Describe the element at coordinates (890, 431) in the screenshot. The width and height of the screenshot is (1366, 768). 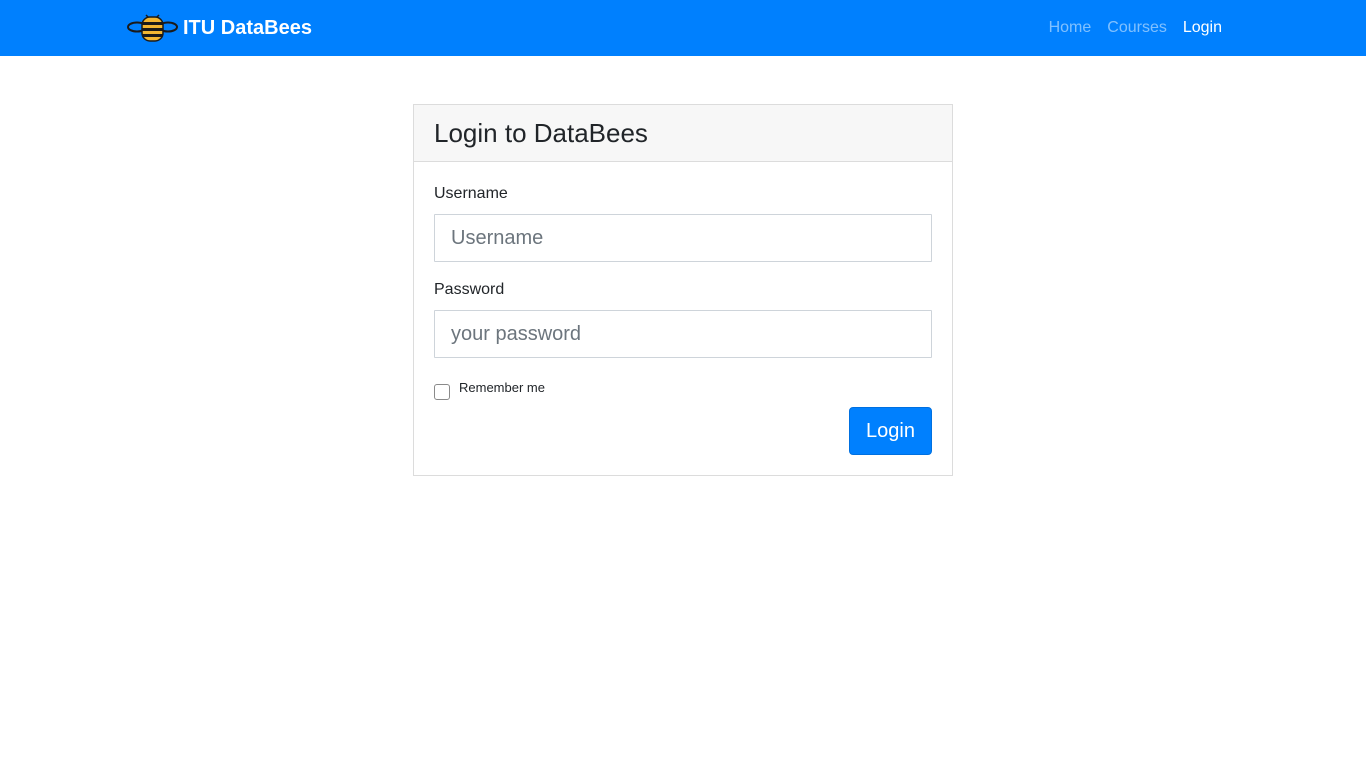
I see `login-button: Login` at that location.